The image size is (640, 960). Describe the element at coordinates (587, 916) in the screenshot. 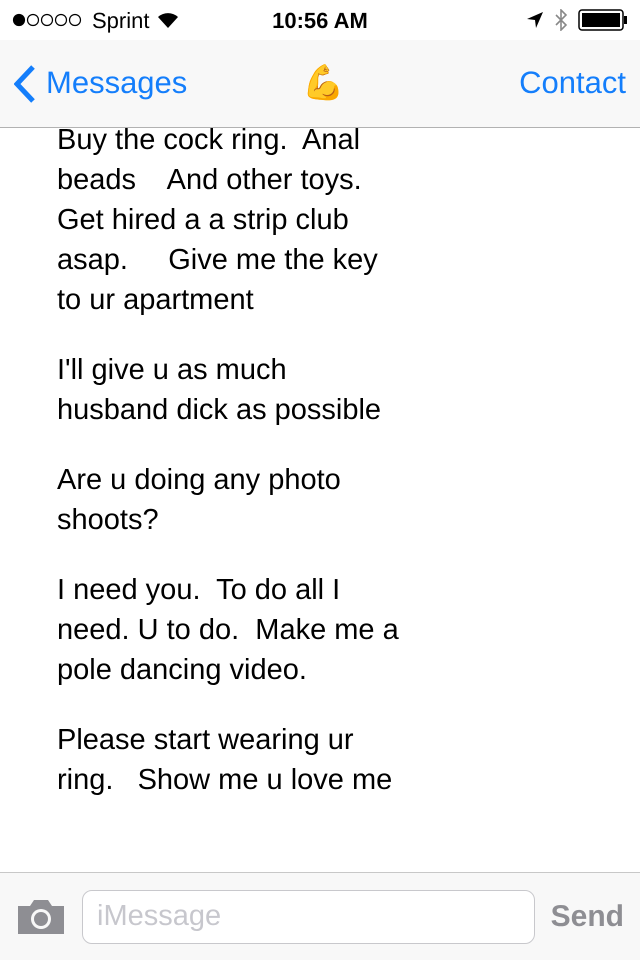

I see `send-button: Send` at that location.